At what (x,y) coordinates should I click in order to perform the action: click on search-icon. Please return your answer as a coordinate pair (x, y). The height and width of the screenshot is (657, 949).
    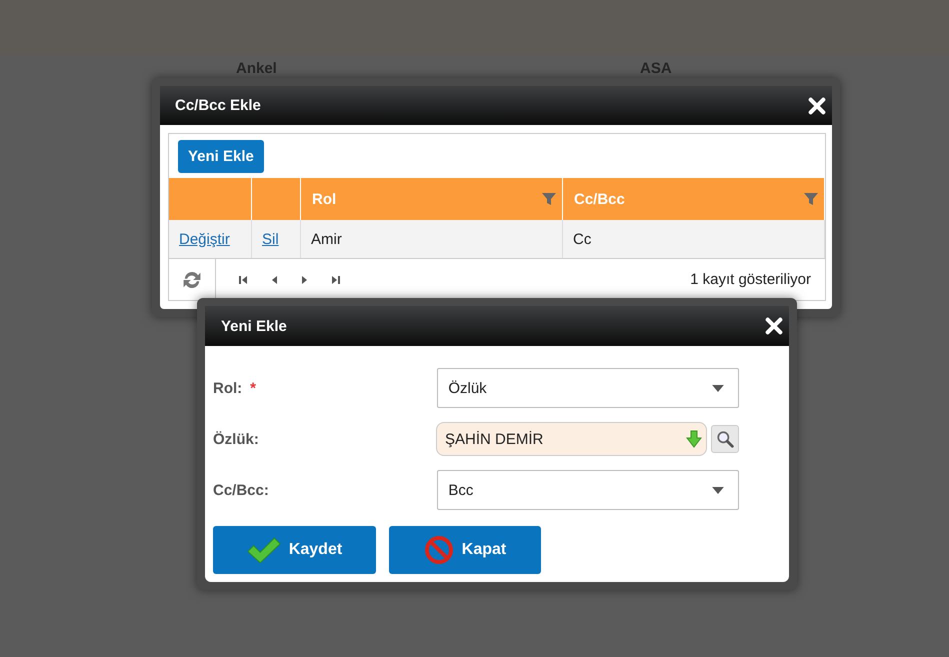
    Looking at the image, I should click on (725, 439).